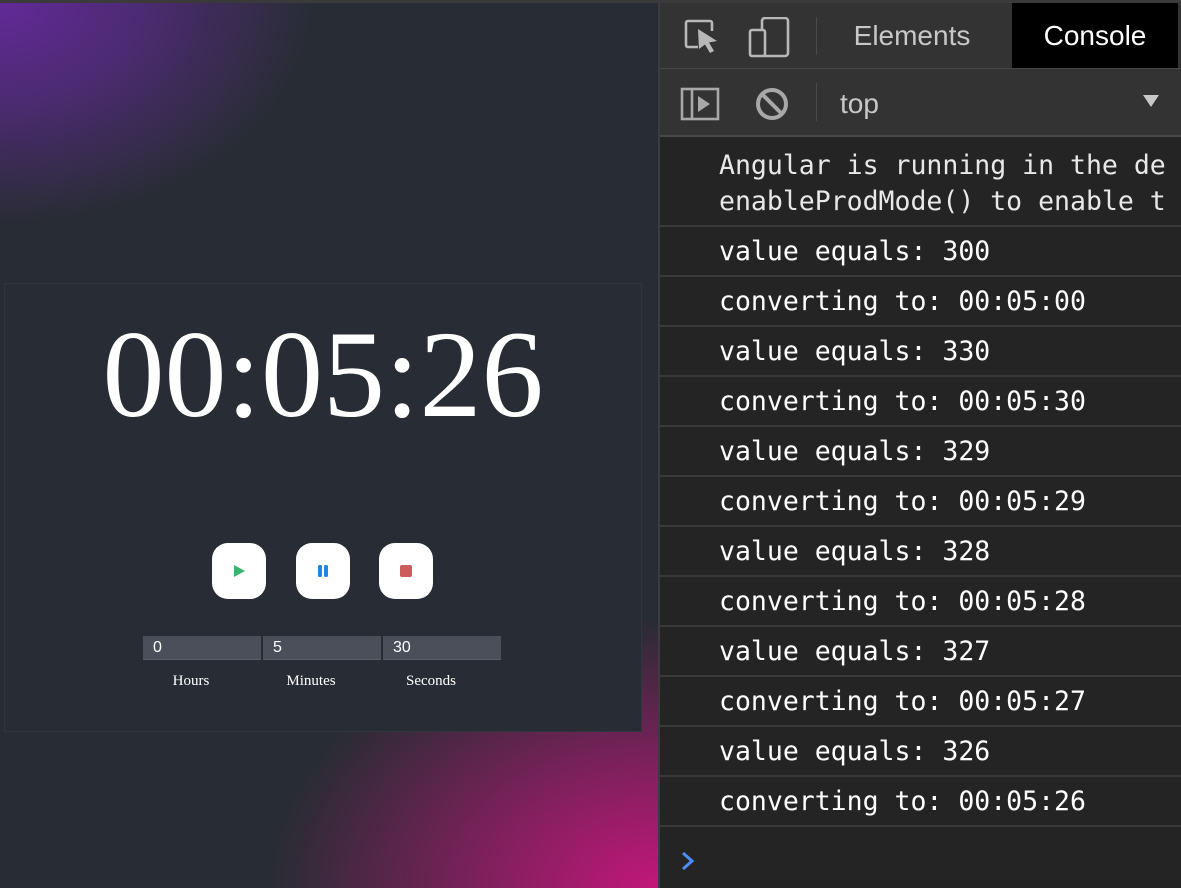 The width and height of the screenshot is (1181, 888). I want to click on console-message: converting to: 00:05:30, so click(920, 402).